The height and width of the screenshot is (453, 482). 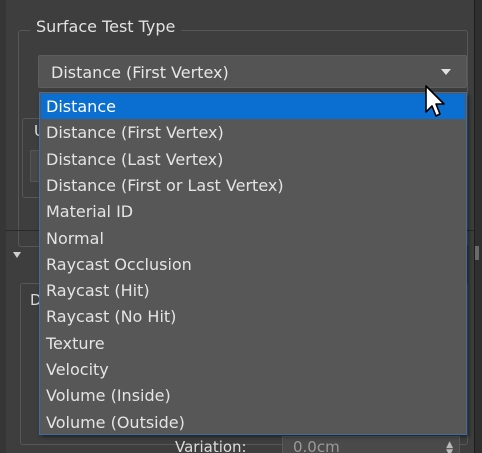 What do you see at coordinates (435, 101) in the screenshot?
I see `mouse-cursor-icon` at bounding box center [435, 101].